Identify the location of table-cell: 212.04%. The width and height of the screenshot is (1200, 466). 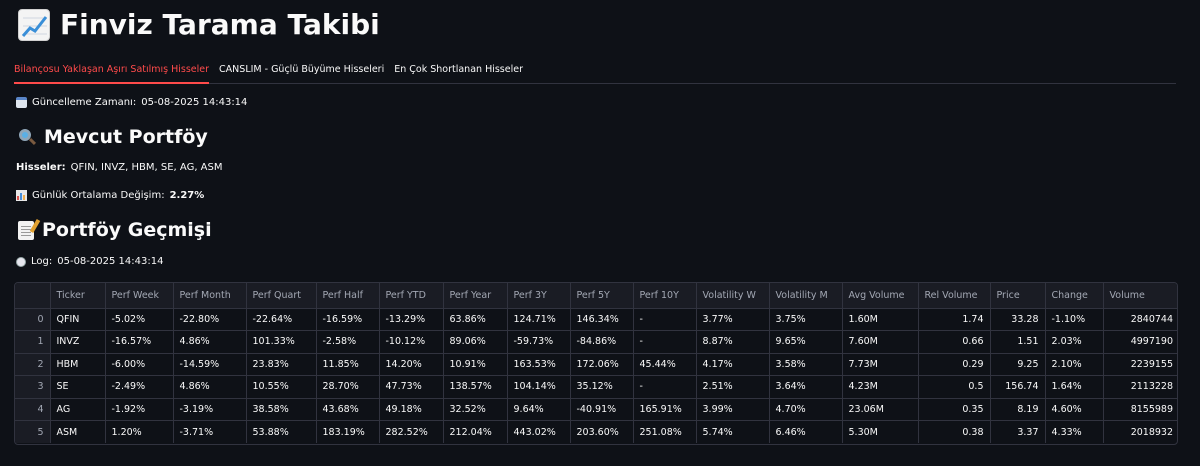
(475, 431).